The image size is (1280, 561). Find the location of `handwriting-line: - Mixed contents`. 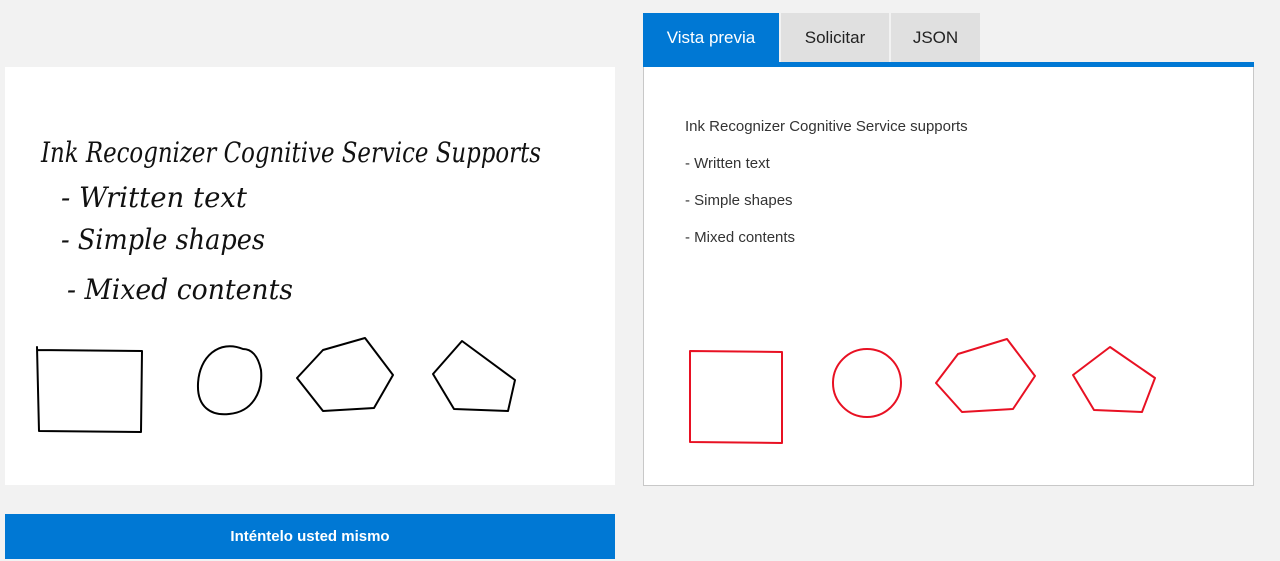

handwriting-line: - Mixed contents is located at coordinates (180, 289).